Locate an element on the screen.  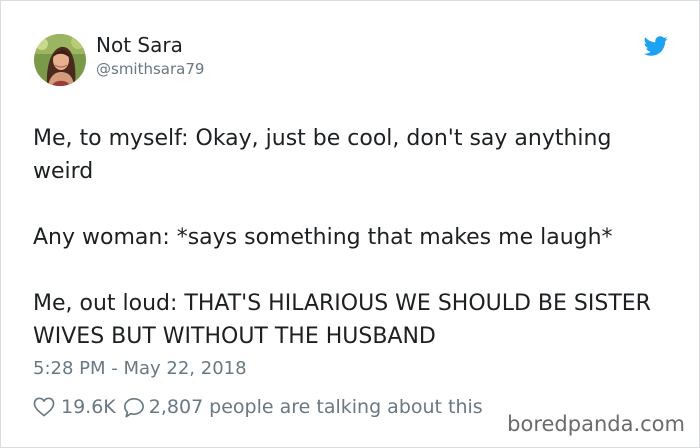
talking-about-text: people are talking about this is located at coordinates (346, 407).